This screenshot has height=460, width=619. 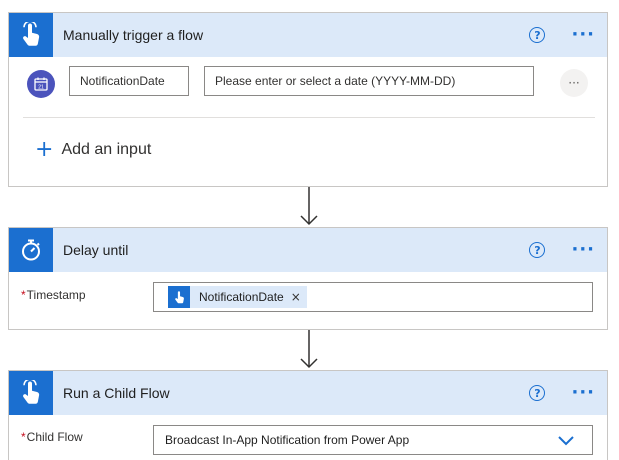 What do you see at coordinates (296, 297) in the screenshot?
I see `remove-icon: ×` at bounding box center [296, 297].